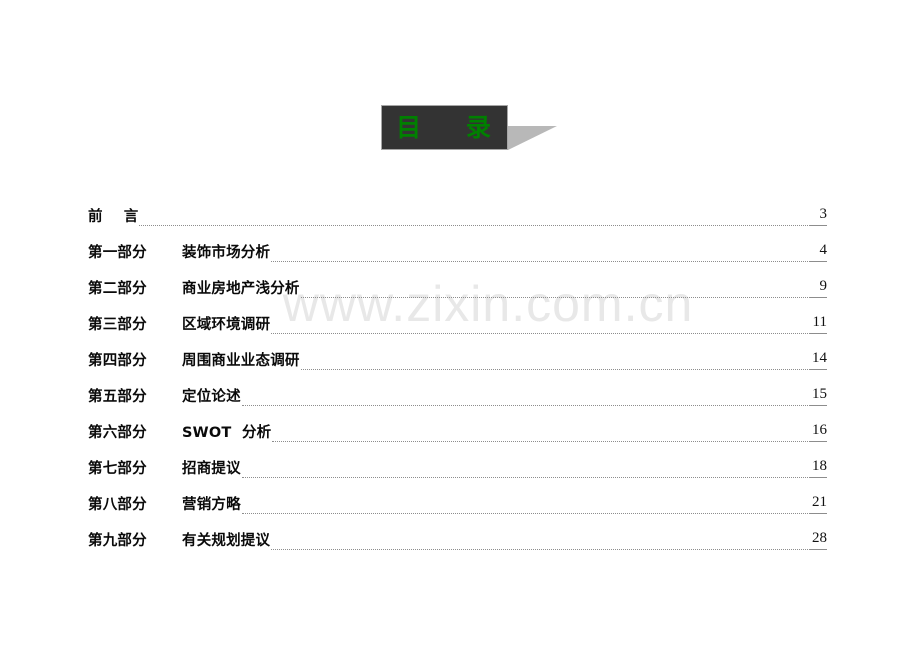 The image size is (920, 651). Describe the element at coordinates (117, 324) in the screenshot. I see `toc-section-label: 第三部分` at that location.